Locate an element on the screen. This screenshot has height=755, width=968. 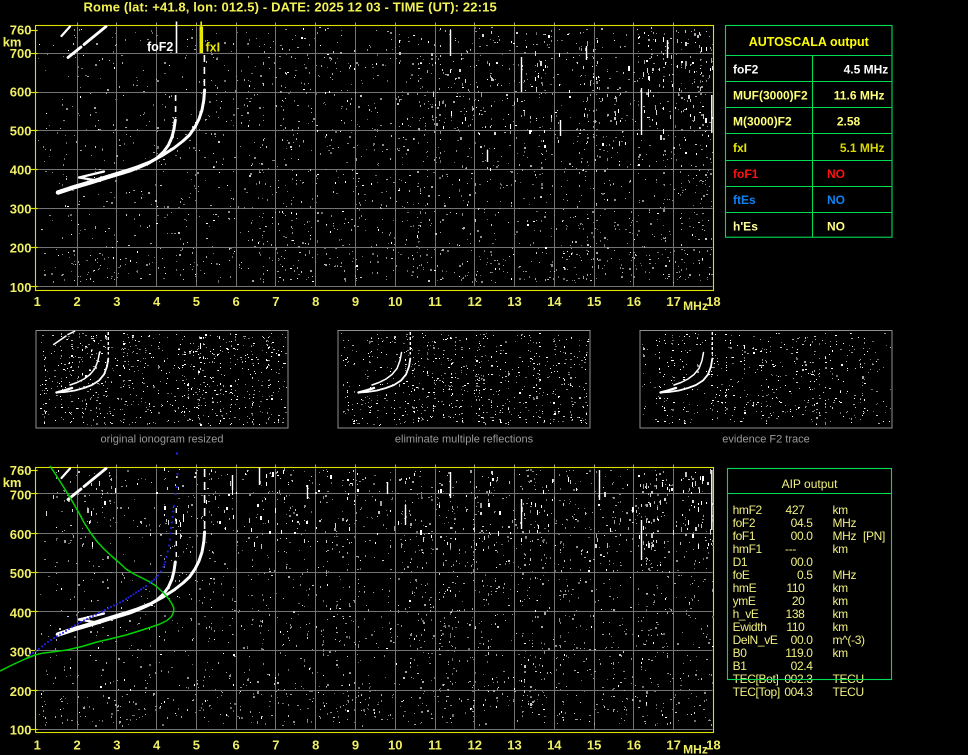
svg-text: 300 is located at coordinates (21, 208).